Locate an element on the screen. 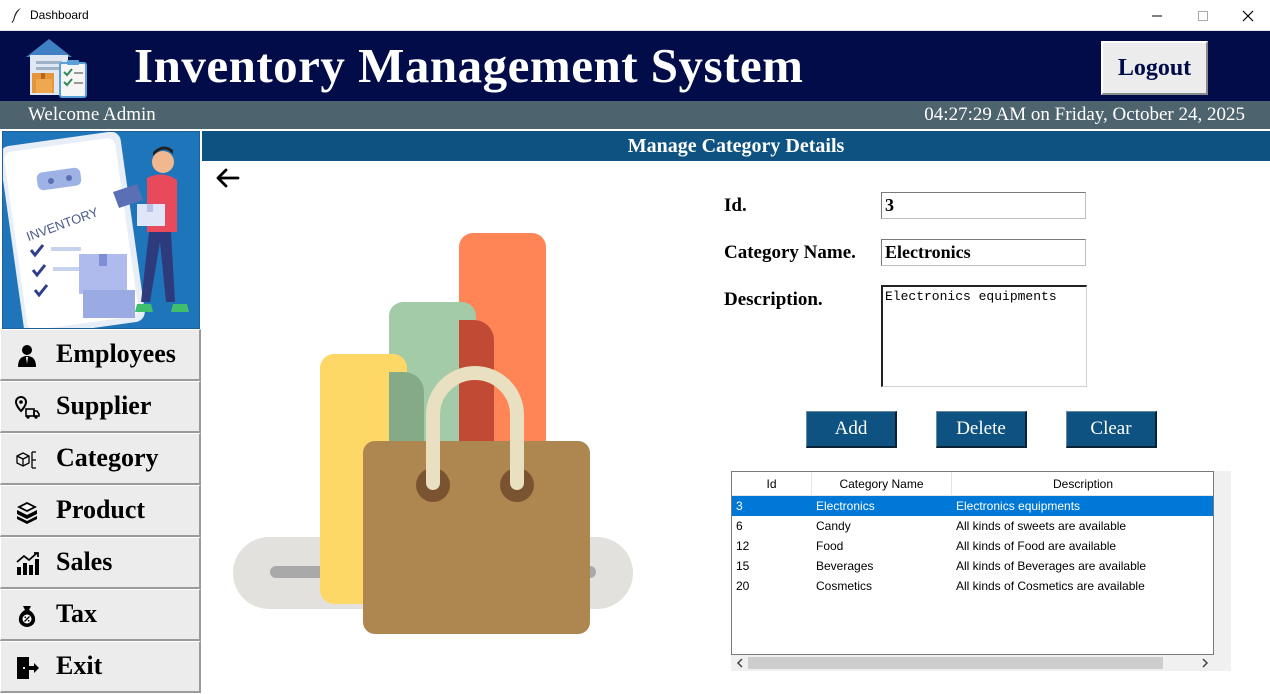 The height and width of the screenshot is (694, 1270). app-title: Inventory Management System is located at coordinates (469, 65).